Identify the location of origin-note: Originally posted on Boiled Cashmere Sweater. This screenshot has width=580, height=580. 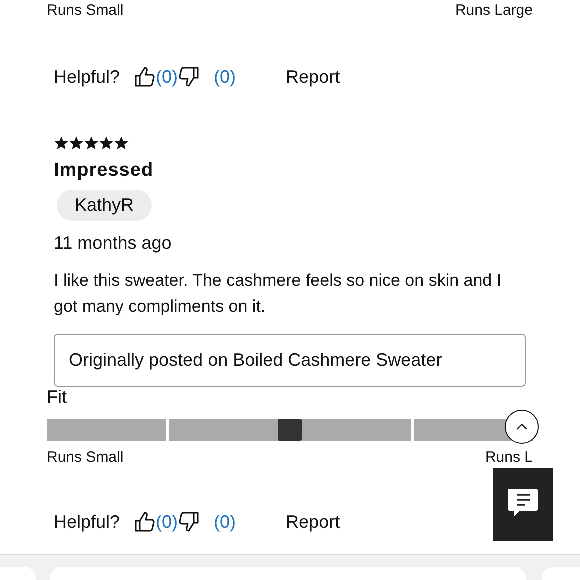
(290, 360).